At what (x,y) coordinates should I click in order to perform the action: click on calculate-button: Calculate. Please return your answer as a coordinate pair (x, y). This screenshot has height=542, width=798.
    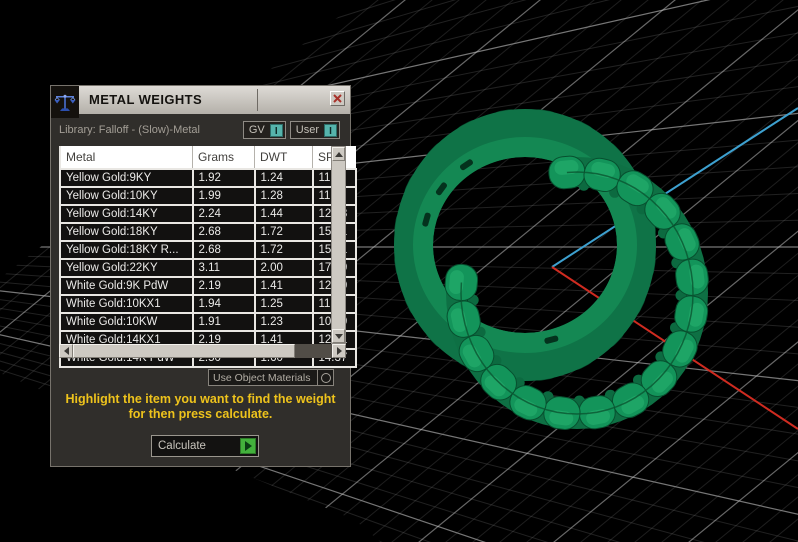
    Looking at the image, I should click on (205, 446).